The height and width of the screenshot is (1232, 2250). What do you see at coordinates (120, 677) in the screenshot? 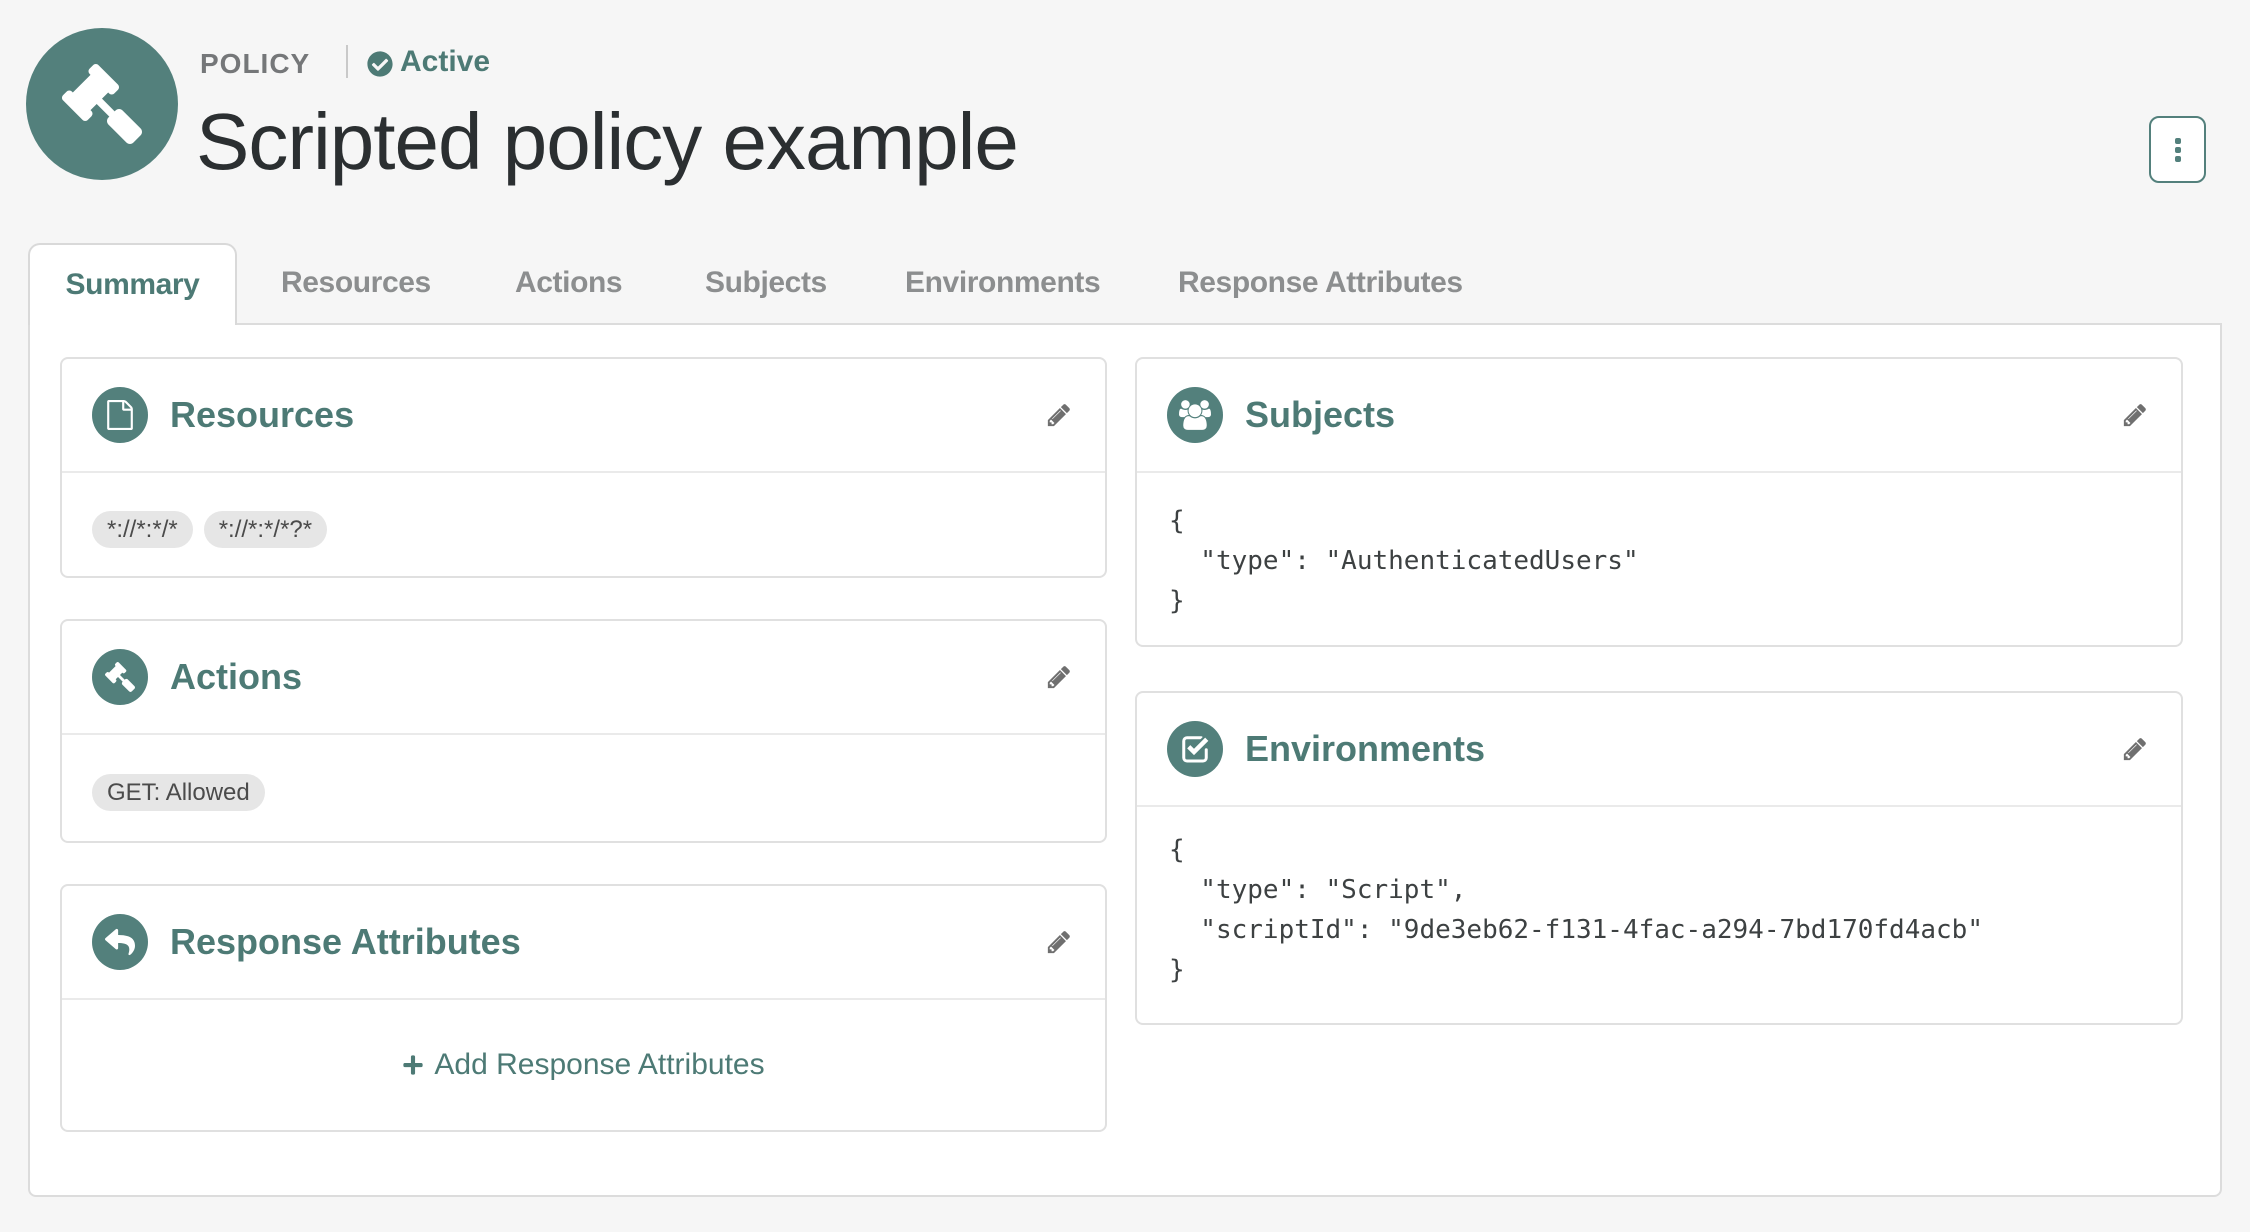
I see `gavel-small-icon` at bounding box center [120, 677].